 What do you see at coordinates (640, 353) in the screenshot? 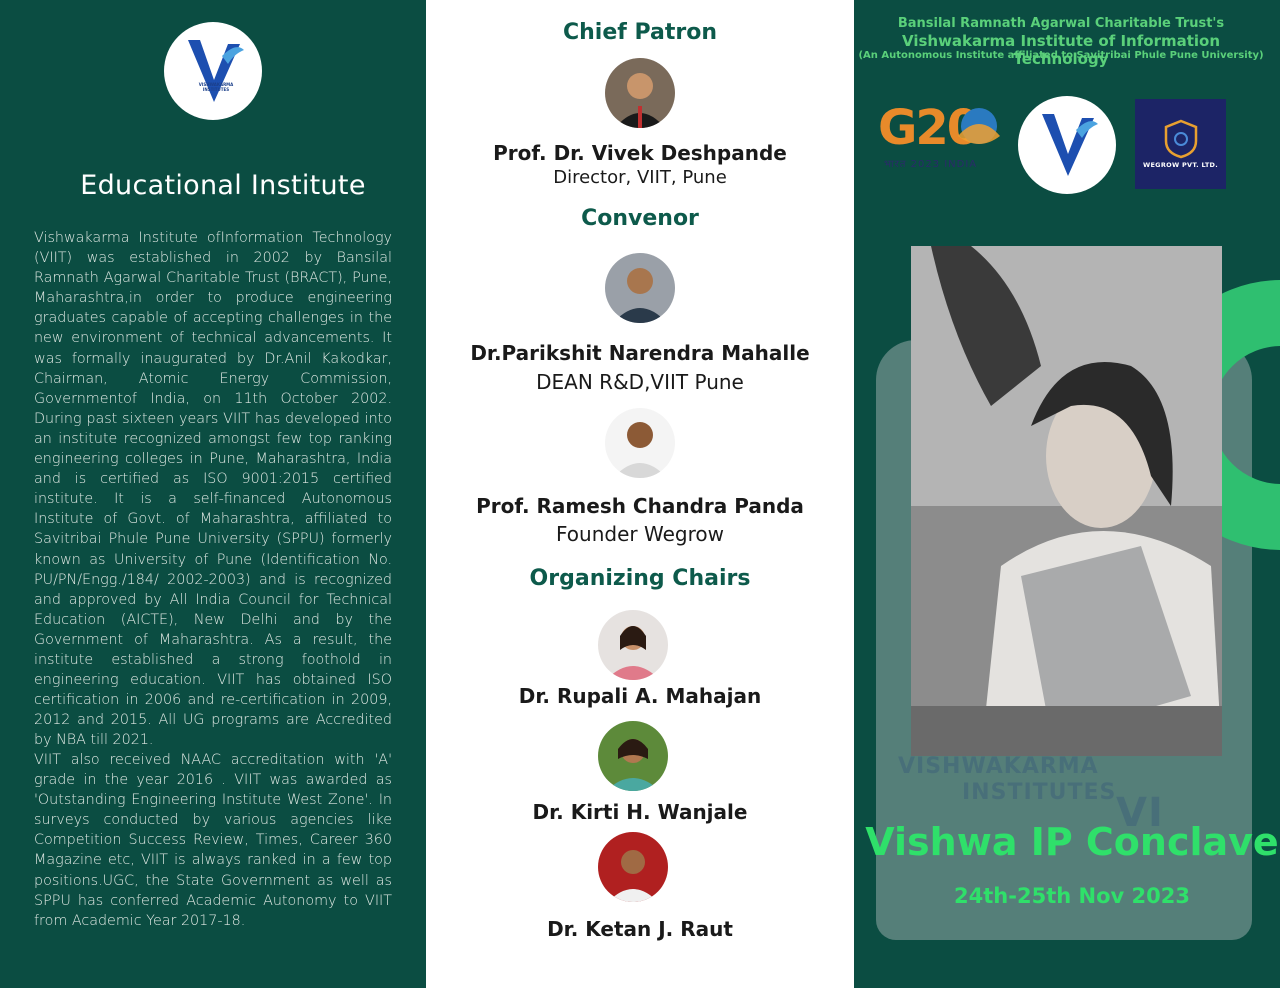
I see `convenor-1-name: Dr.Parikshit Narendra Mahalle` at bounding box center [640, 353].